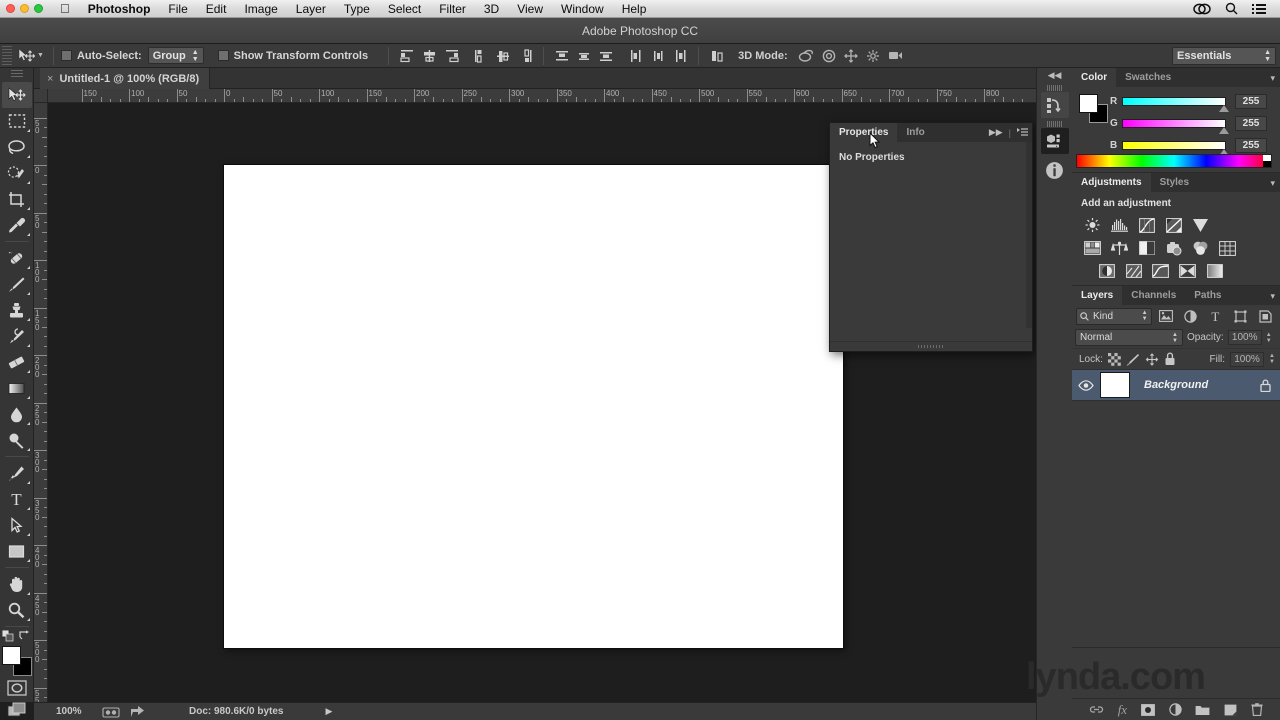  Describe the element at coordinates (1247, 359) in the screenshot. I see `fill-field: 100%` at that location.